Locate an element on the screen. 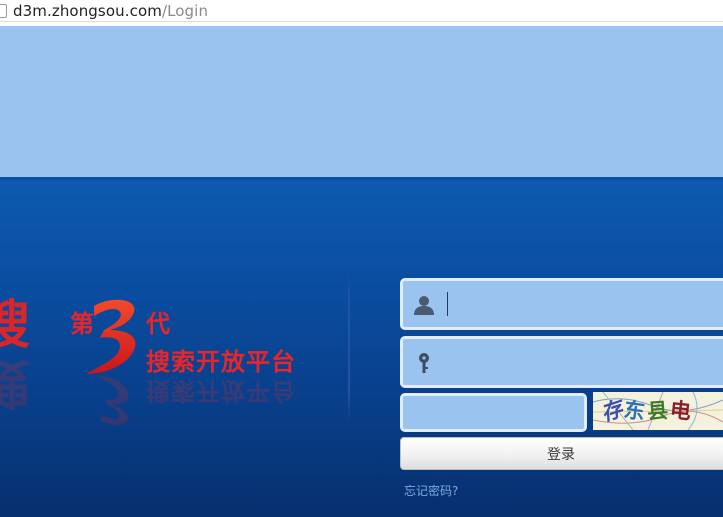  address-bar: d3m.zhongsou.com/Login is located at coordinates (361, 11).